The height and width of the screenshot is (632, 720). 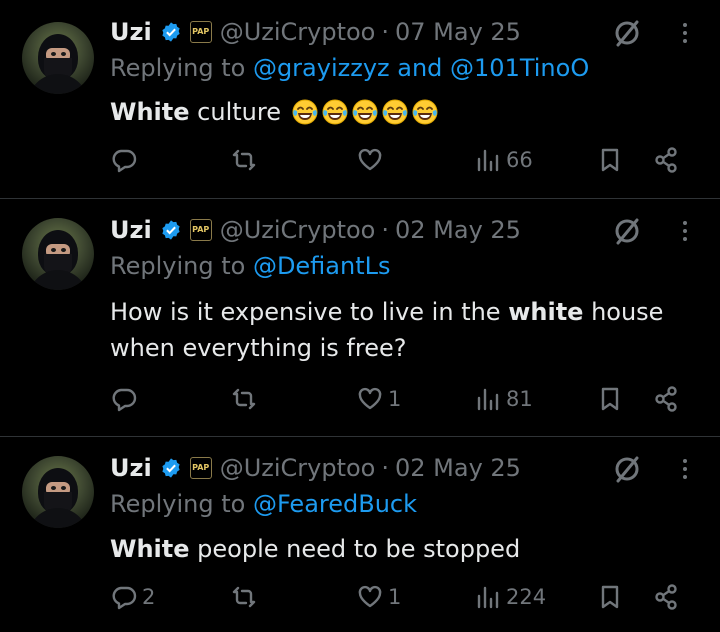 I want to click on tweet-actions: 1 81, so click(x=360, y=403).